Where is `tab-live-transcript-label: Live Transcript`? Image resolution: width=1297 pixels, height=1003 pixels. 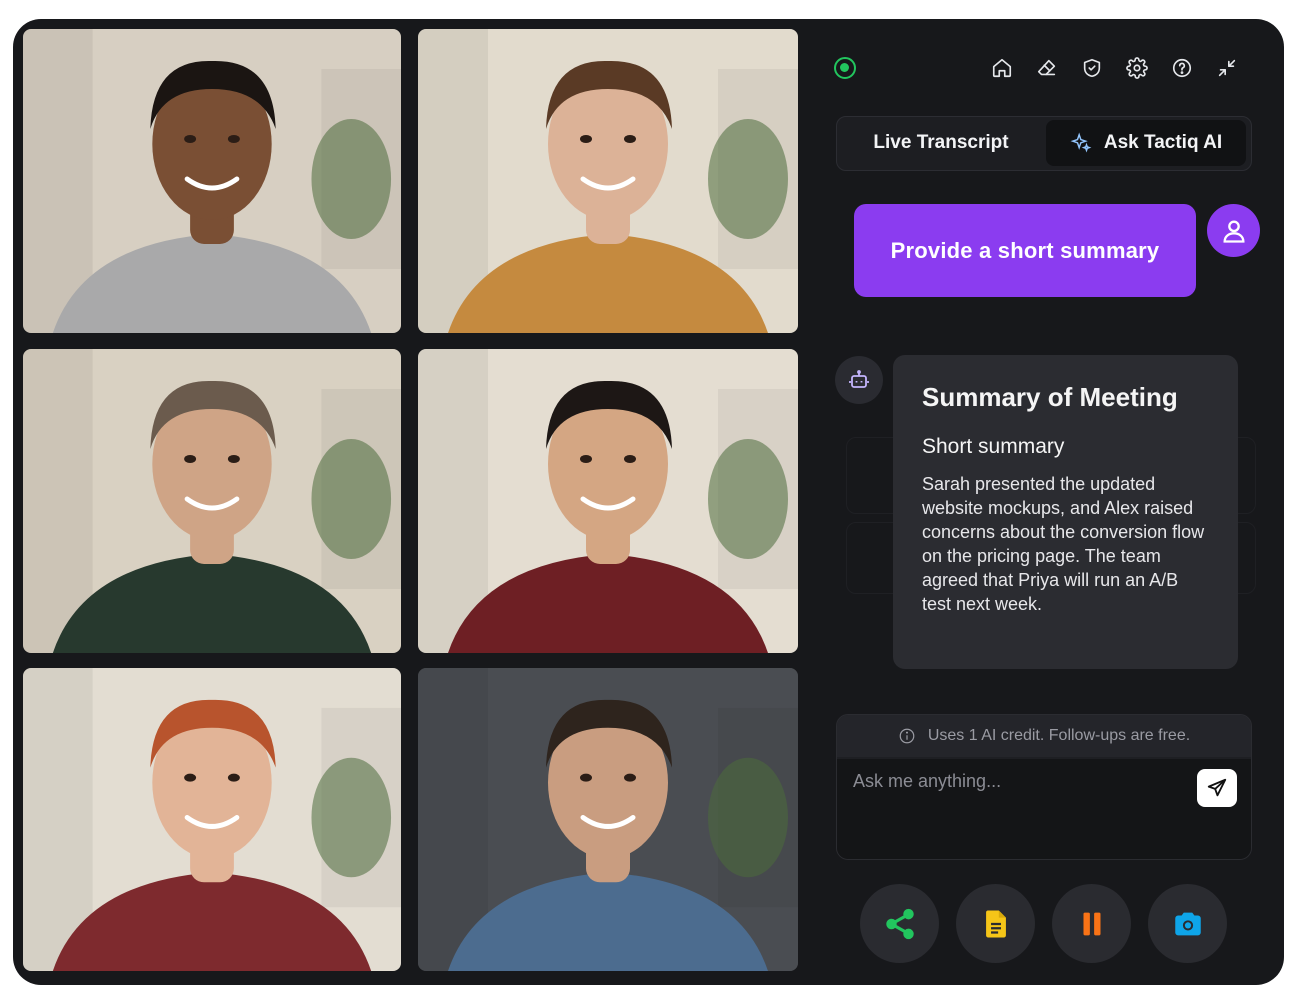
tab-live-transcript-label: Live Transcript is located at coordinates (941, 142).